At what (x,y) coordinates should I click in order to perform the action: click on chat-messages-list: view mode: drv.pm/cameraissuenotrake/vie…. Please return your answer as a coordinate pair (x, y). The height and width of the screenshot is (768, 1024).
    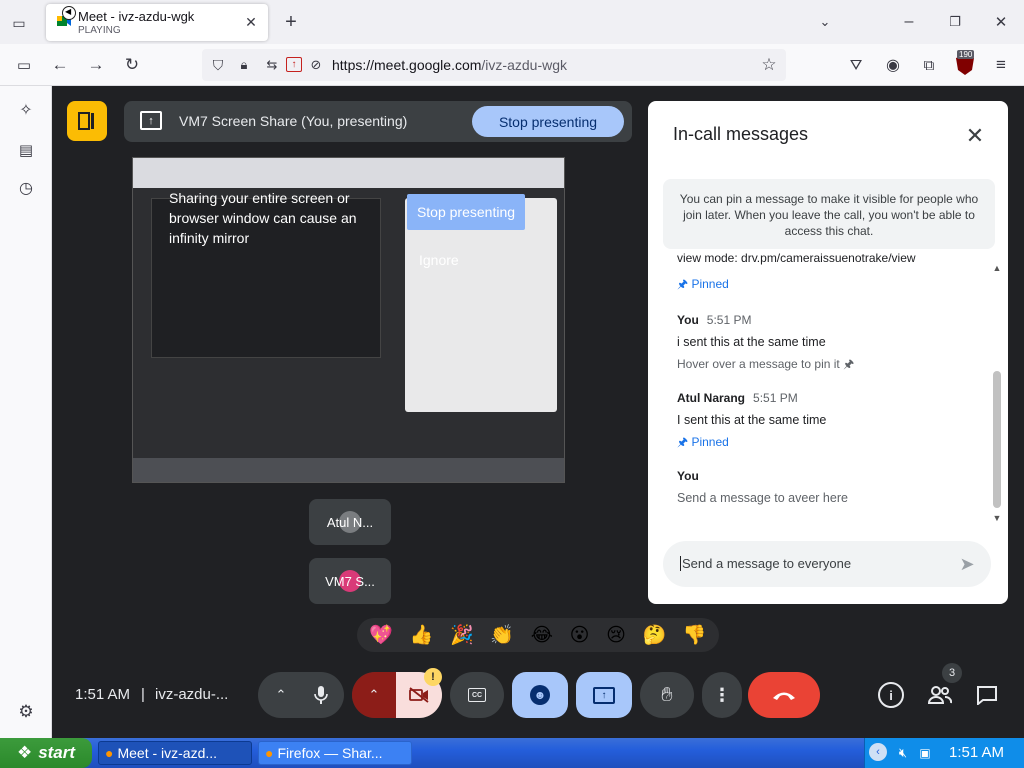
    Looking at the image, I should click on (819, 388).